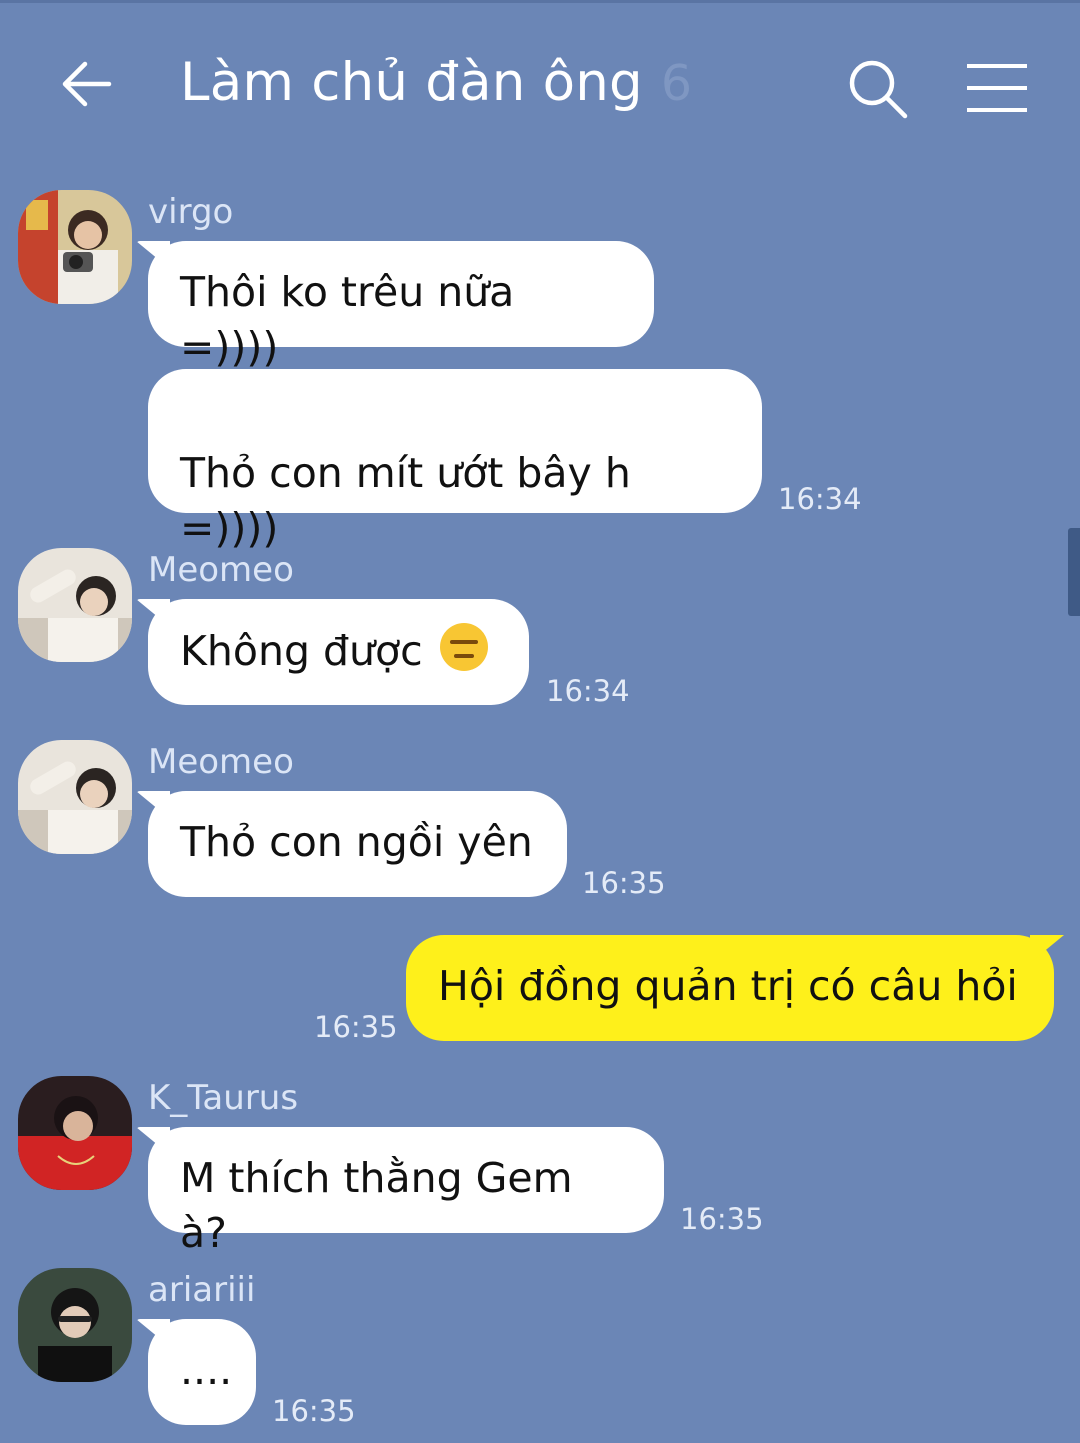  Describe the element at coordinates (463, 647) in the screenshot. I see `expressionless-face-emoji` at that location.